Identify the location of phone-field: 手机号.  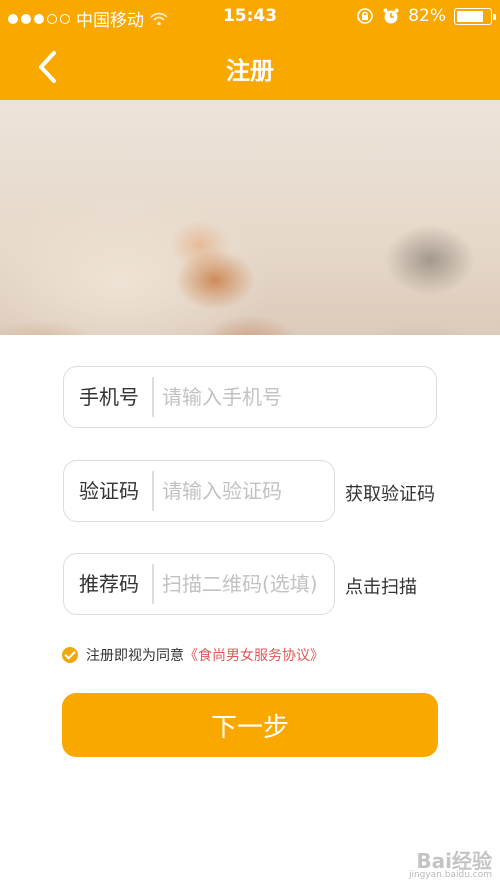
(250, 397).